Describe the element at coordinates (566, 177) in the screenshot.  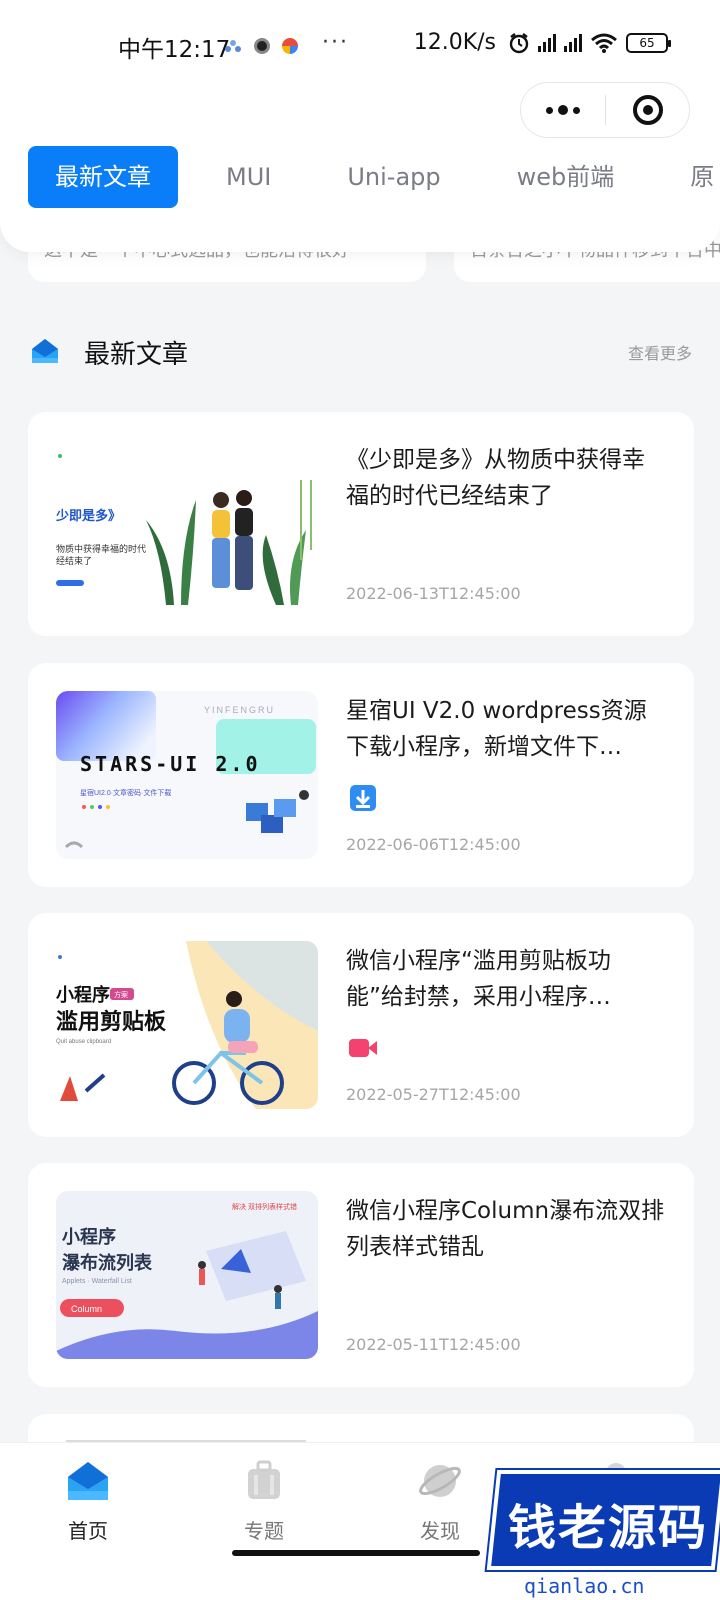
I see `tab-web-frontend: web前端` at that location.